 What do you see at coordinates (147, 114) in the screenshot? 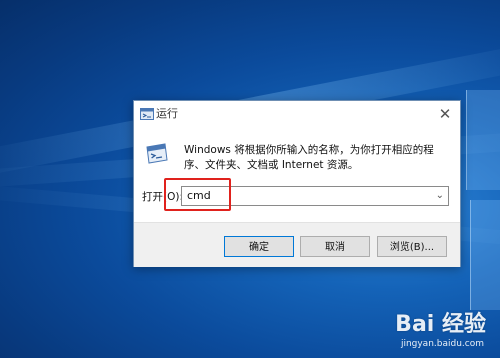
I see `run-icon` at bounding box center [147, 114].